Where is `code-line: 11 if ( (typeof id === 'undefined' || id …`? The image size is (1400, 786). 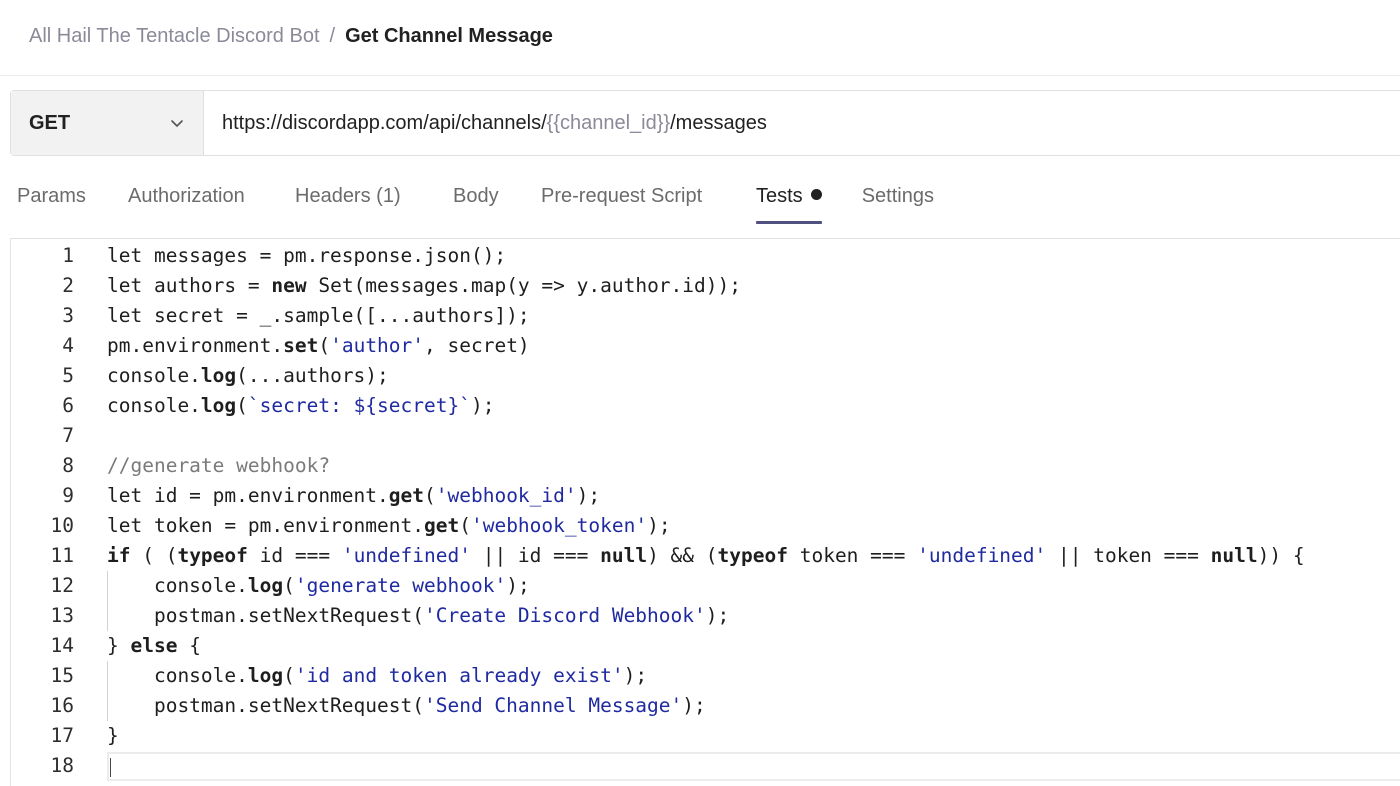
code-line: 11 if ( (typeof id === 'undefined' || id … is located at coordinates (705, 556).